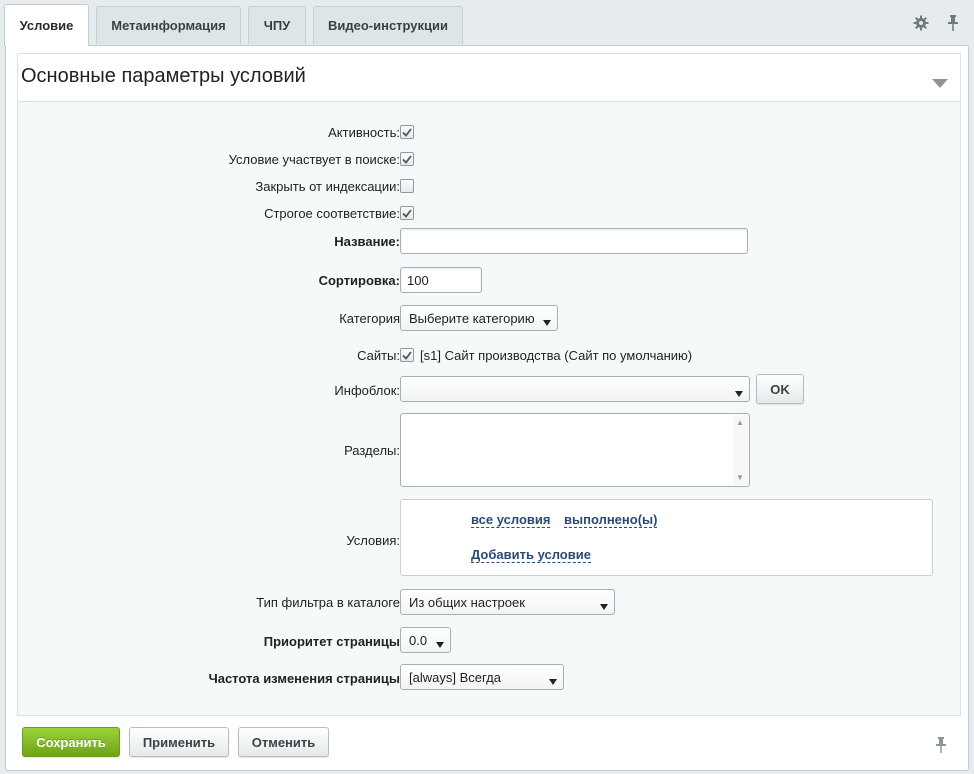  I want to click on cancel-button: Отменить, so click(283, 742).